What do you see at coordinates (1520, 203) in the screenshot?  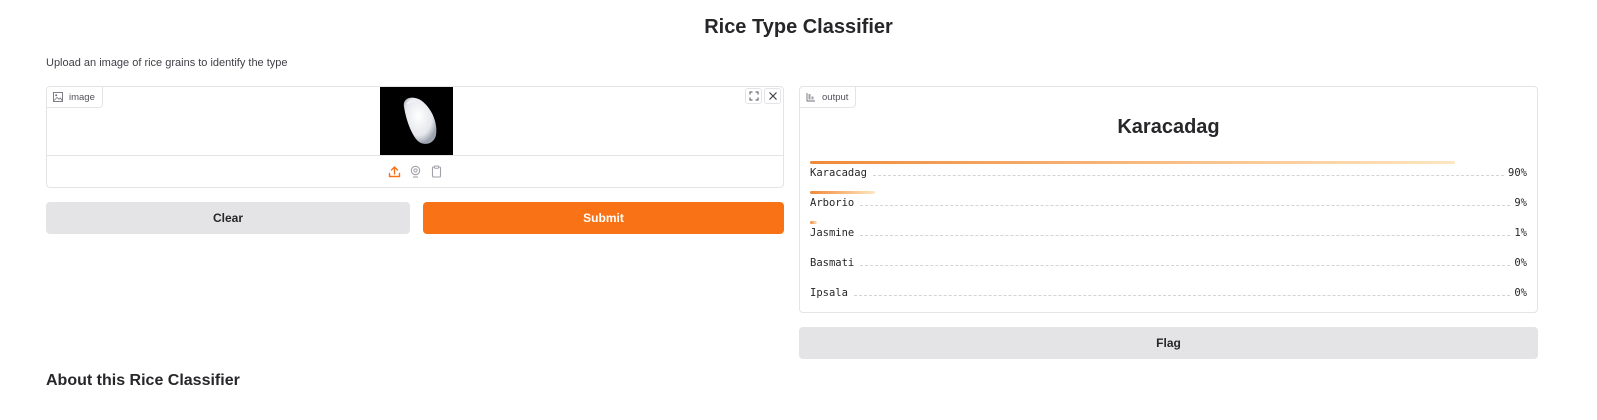 I see `confidence-value: 9%` at bounding box center [1520, 203].